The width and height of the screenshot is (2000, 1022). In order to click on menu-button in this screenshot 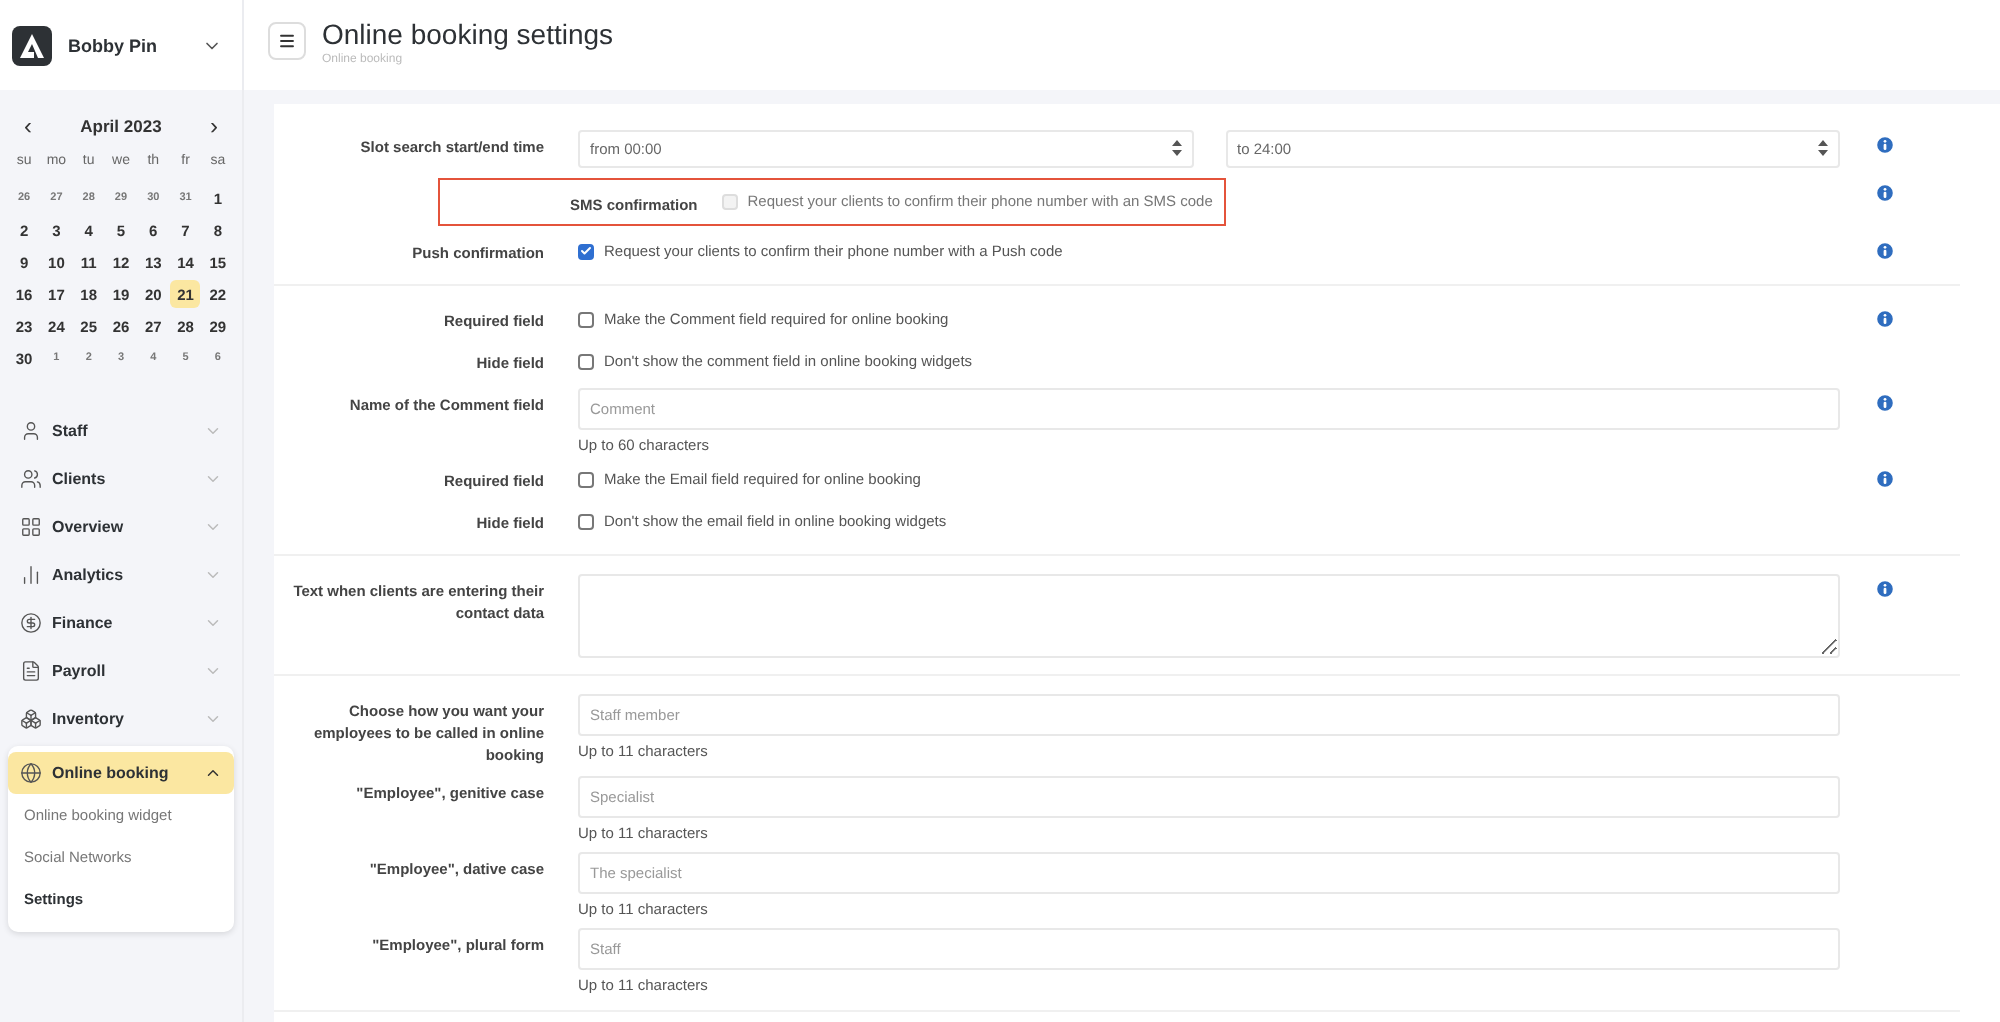, I will do `click(287, 41)`.